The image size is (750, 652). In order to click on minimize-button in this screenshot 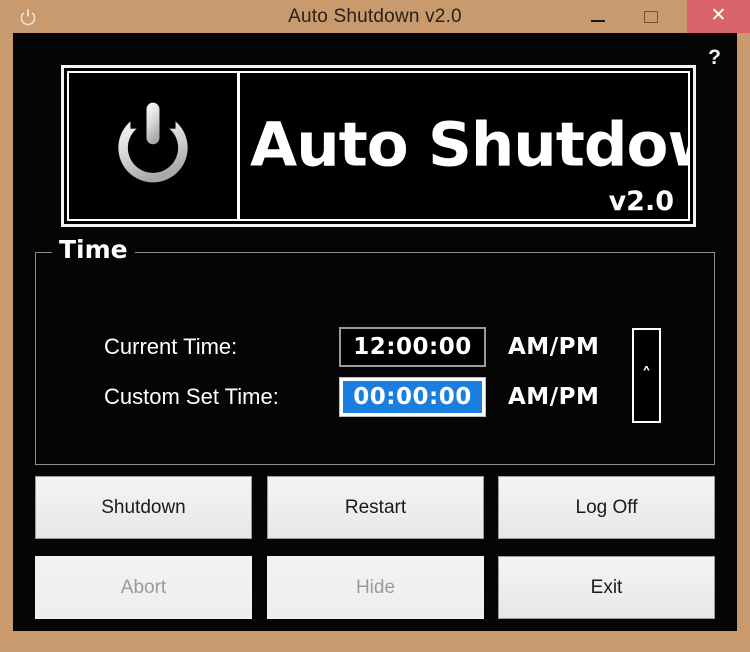, I will do `click(598, 16)`.